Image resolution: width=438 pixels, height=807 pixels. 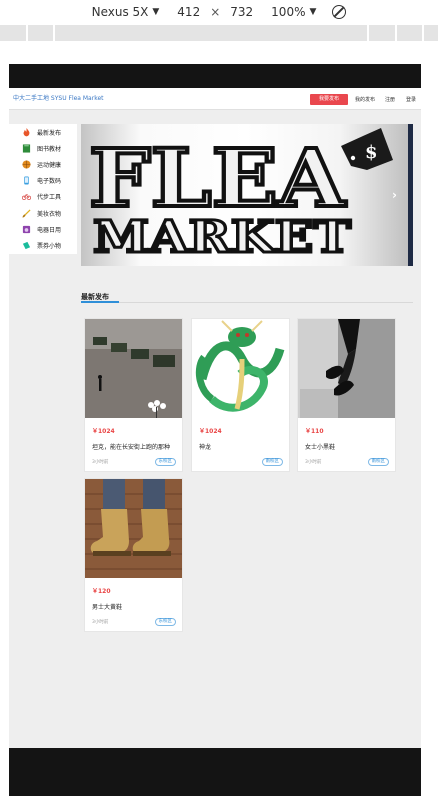 I want to click on sidebar-item-label: 美妆衣物, so click(x=49, y=214).